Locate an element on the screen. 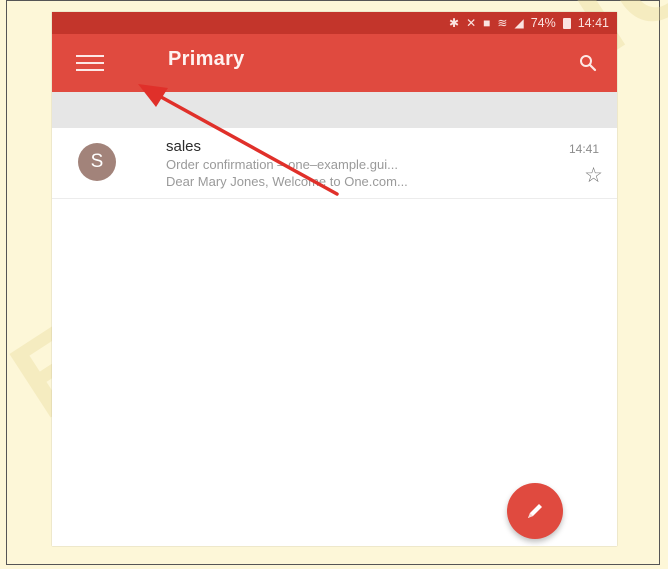 This screenshot has width=668, height=569. battery-icon is located at coordinates (566, 23).